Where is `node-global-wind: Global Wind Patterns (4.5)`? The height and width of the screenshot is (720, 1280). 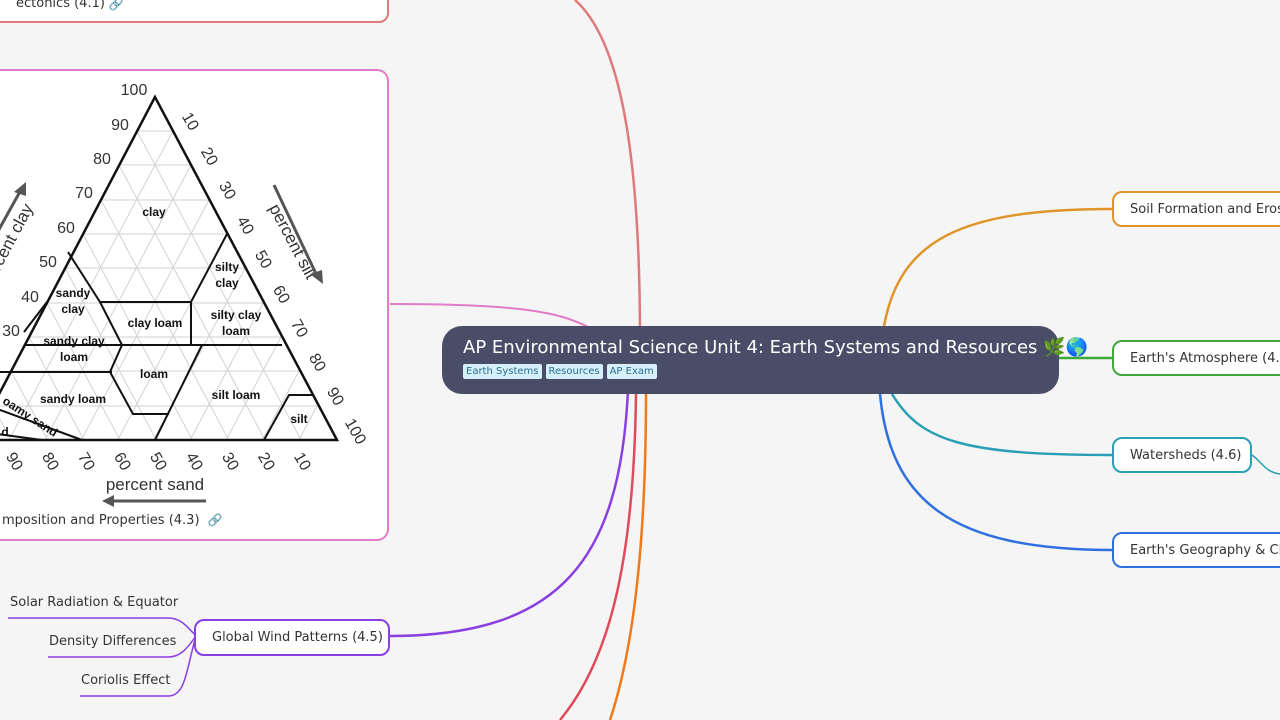
node-global-wind: Global Wind Patterns (4.5) is located at coordinates (292, 637).